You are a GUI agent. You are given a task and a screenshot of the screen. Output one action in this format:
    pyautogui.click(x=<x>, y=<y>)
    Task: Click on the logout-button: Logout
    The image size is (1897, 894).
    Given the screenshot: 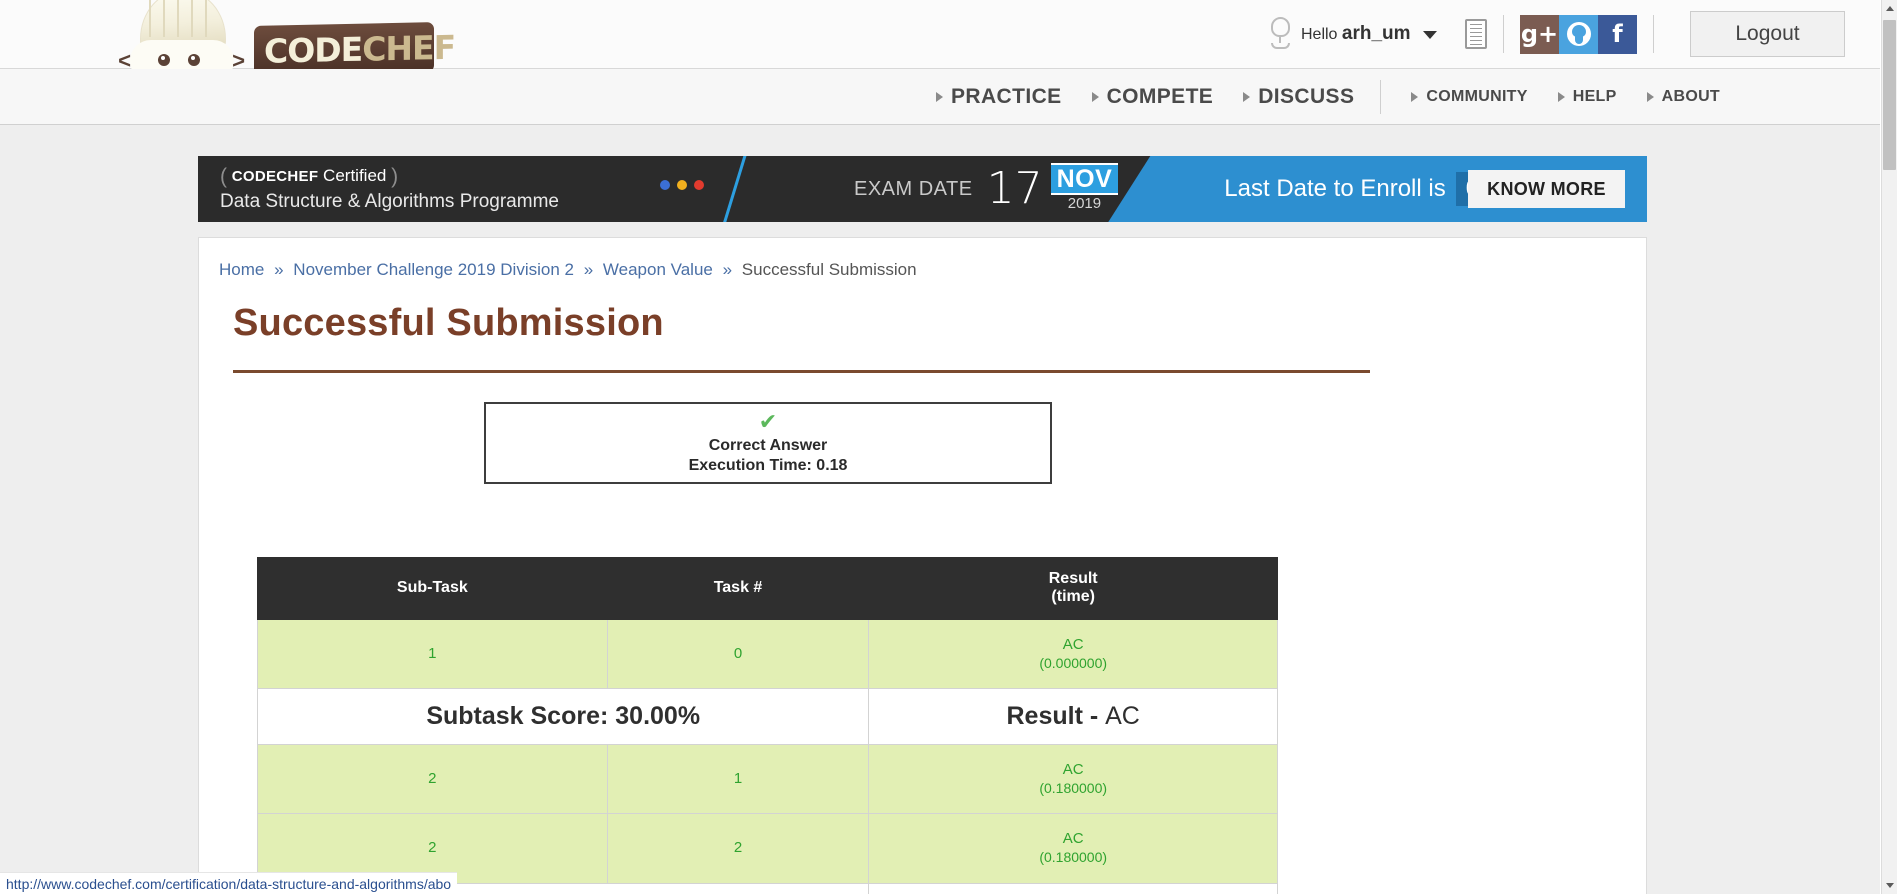 What is the action you would take?
    pyautogui.click(x=1767, y=34)
    